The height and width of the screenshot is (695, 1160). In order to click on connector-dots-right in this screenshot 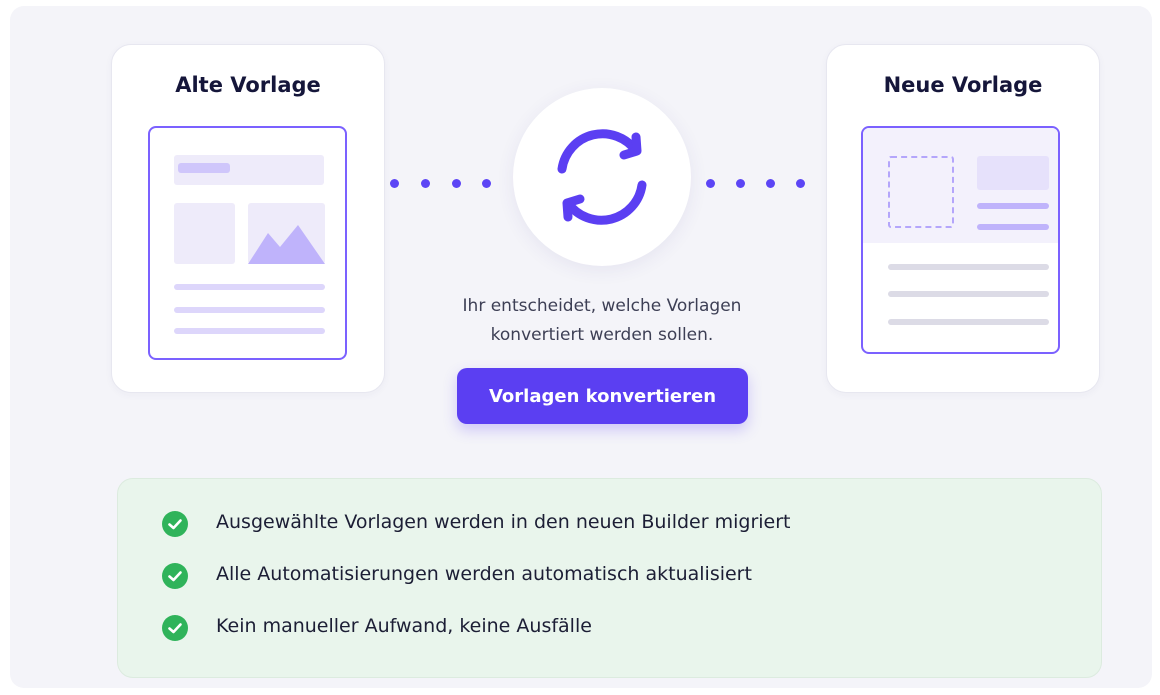, I will do `click(761, 184)`.